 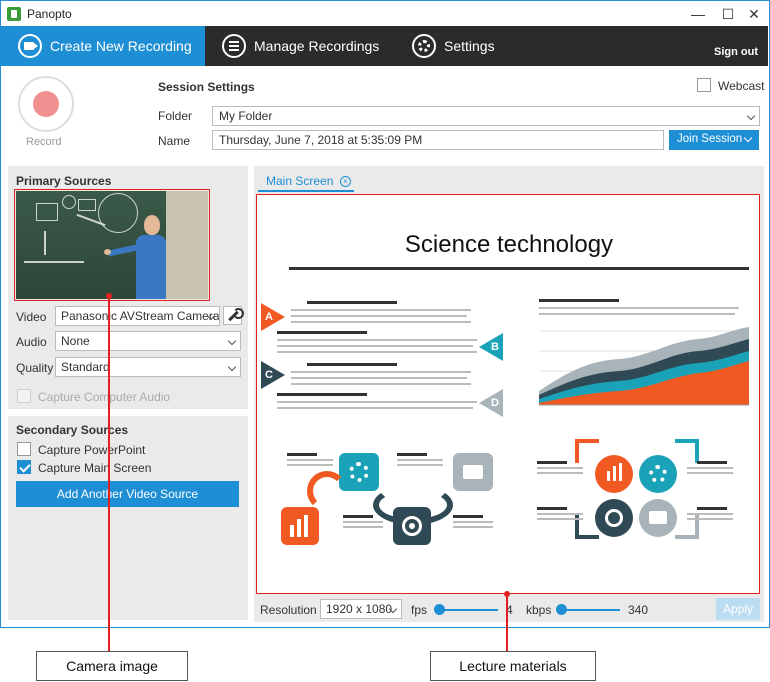 I want to click on session-settings-heading: Session Settings, so click(x=206, y=87).